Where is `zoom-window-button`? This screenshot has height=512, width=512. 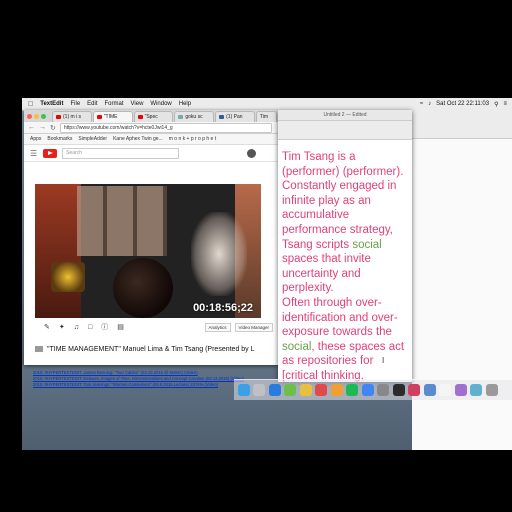
zoom-window-button is located at coordinates (43, 116).